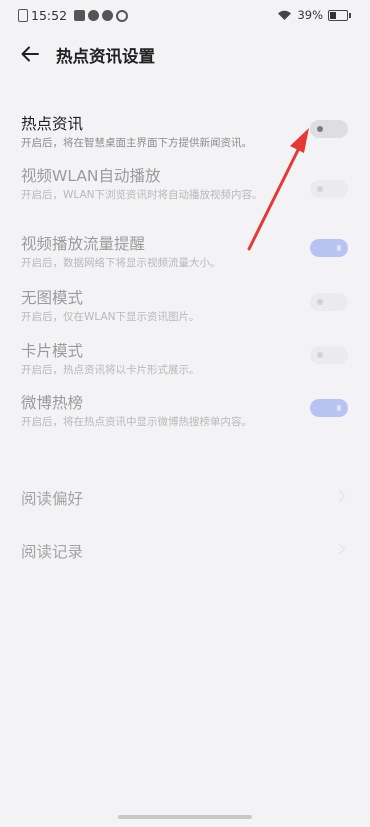 The image size is (370, 827). Describe the element at coordinates (52, 552) in the screenshot. I see `reading-history-label: 阅读记录` at that location.